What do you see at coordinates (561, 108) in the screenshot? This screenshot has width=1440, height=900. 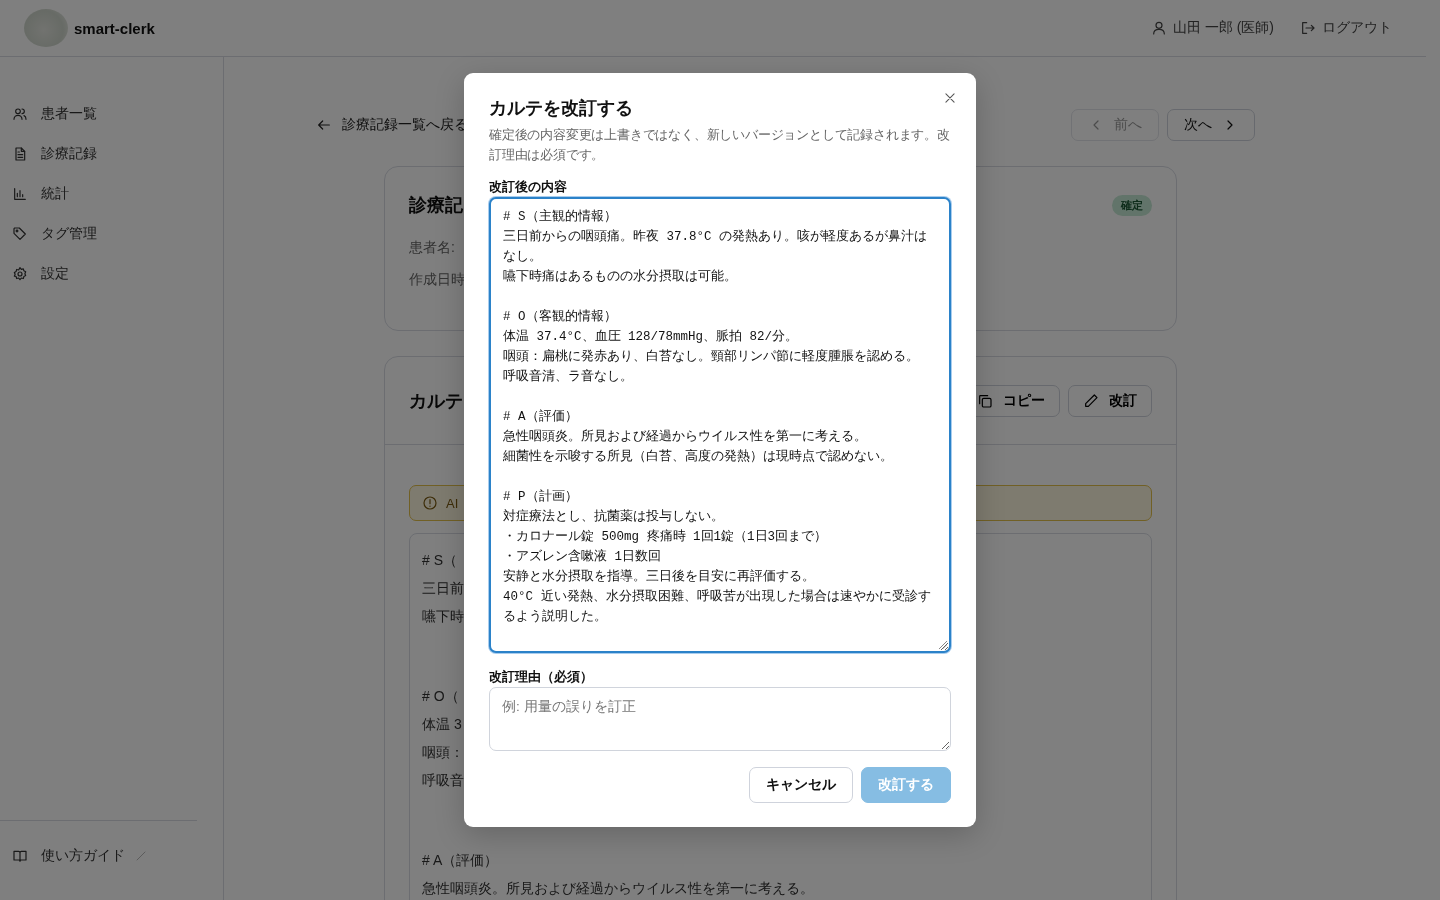 I see `dialog-title: カルテを改訂する` at bounding box center [561, 108].